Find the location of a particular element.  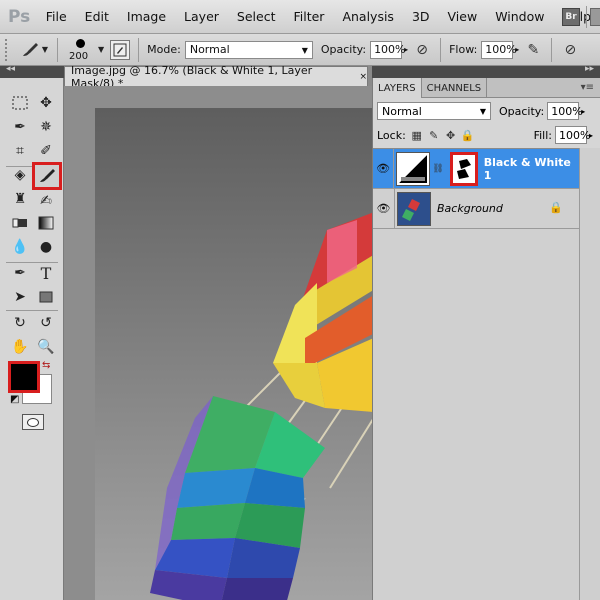

brush-icon is located at coordinates (30, 49).